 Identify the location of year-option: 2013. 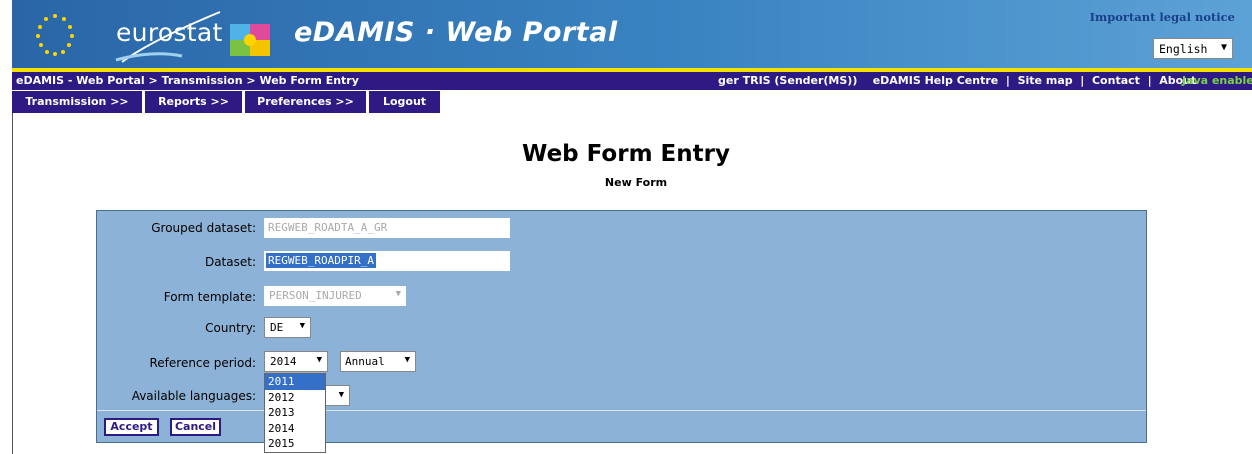
(295, 413).